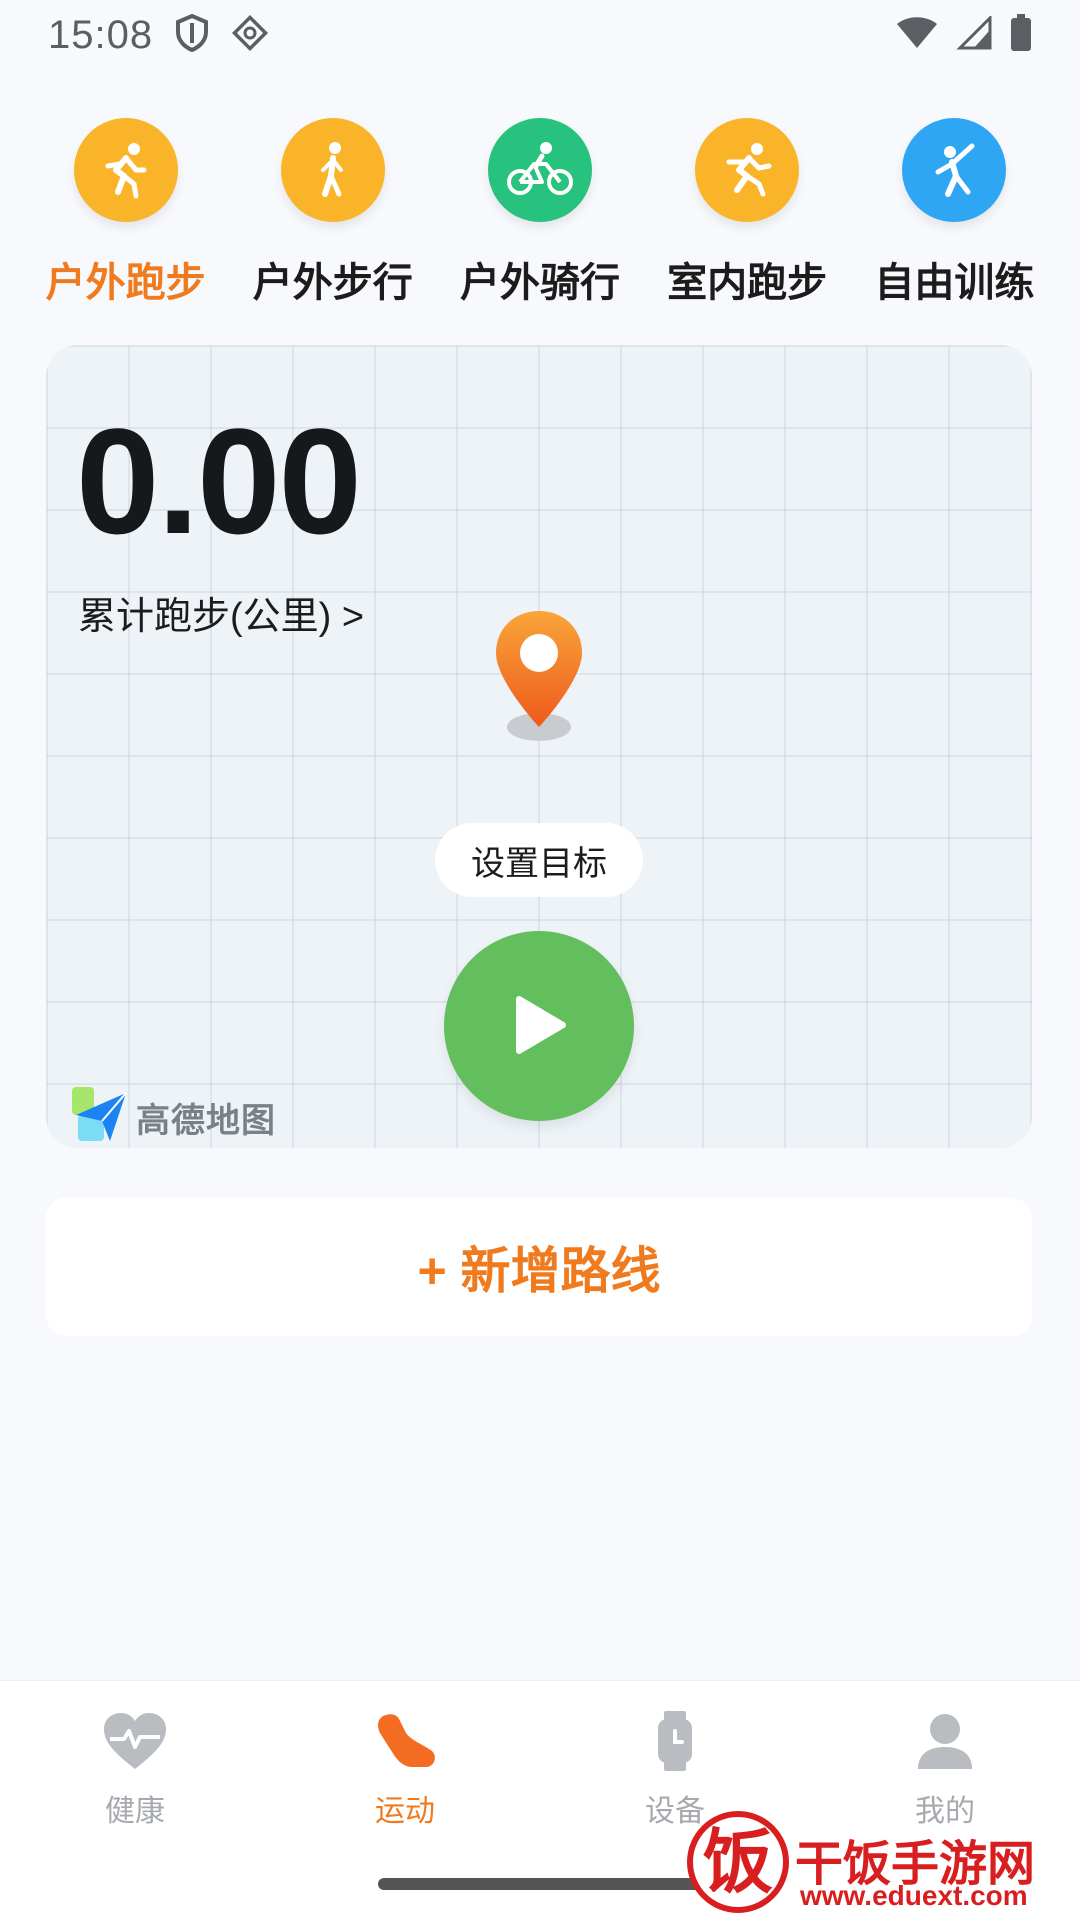 Image resolution: width=1080 pixels, height=1920 pixels. I want to click on nav-label: 运动, so click(405, 1811).